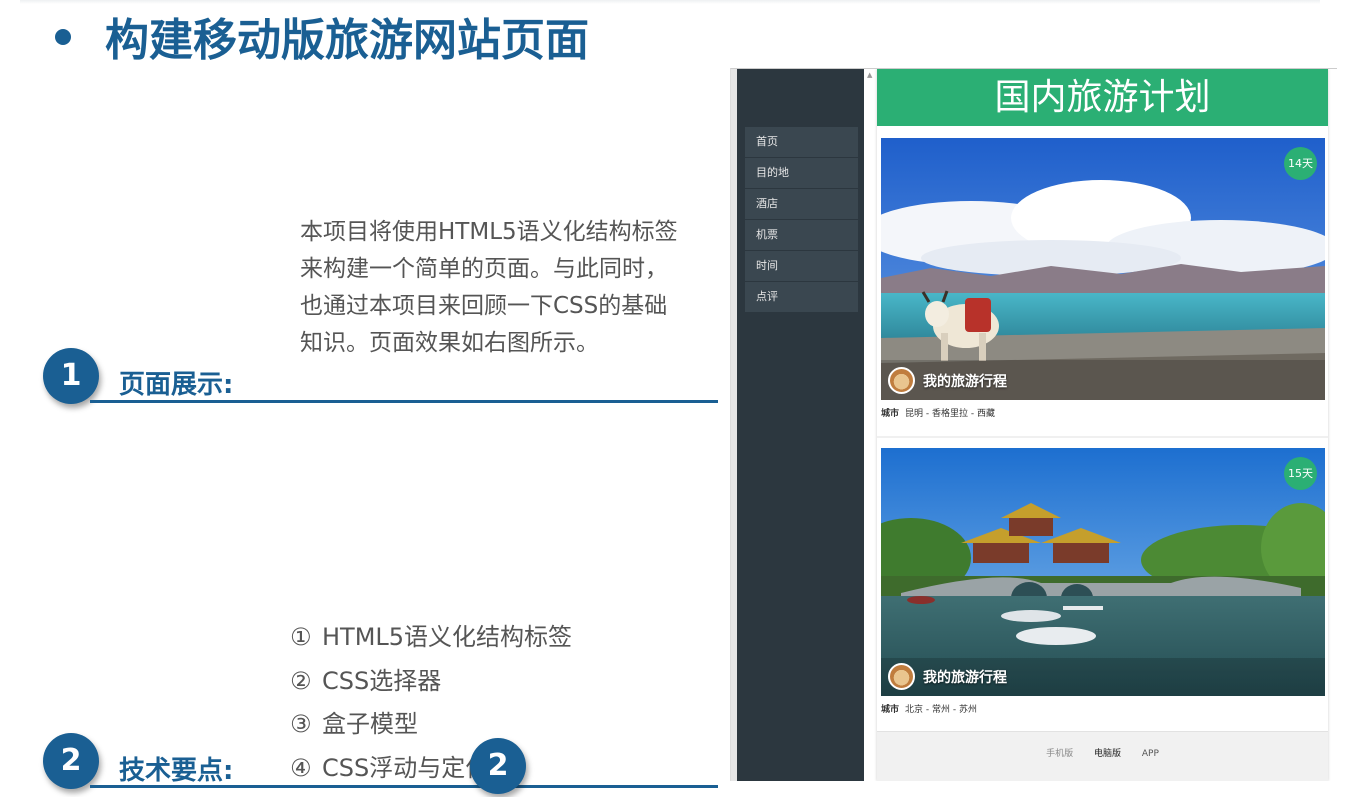  What do you see at coordinates (801, 173) in the screenshot?
I see `nav-item-destination: 目的地` at bounding box center [801, 173].